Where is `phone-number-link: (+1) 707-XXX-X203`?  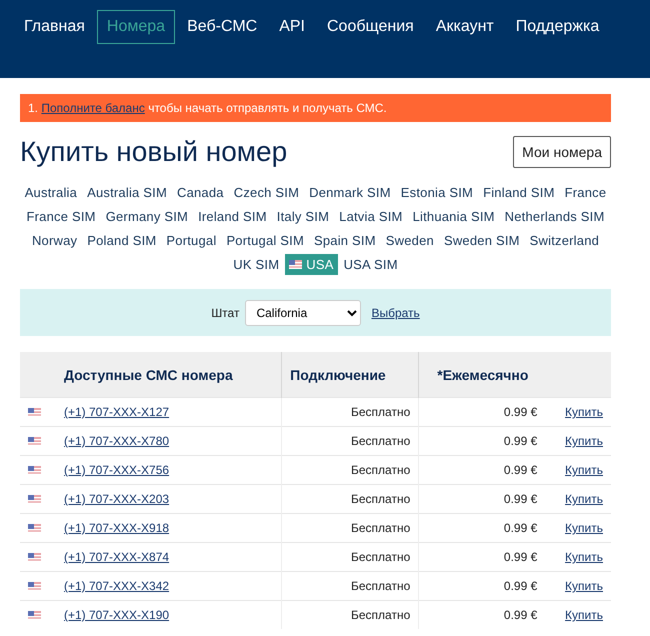 phone-number-link: (+1) 707-XXX-X203 is located at coordinates (117, 499).